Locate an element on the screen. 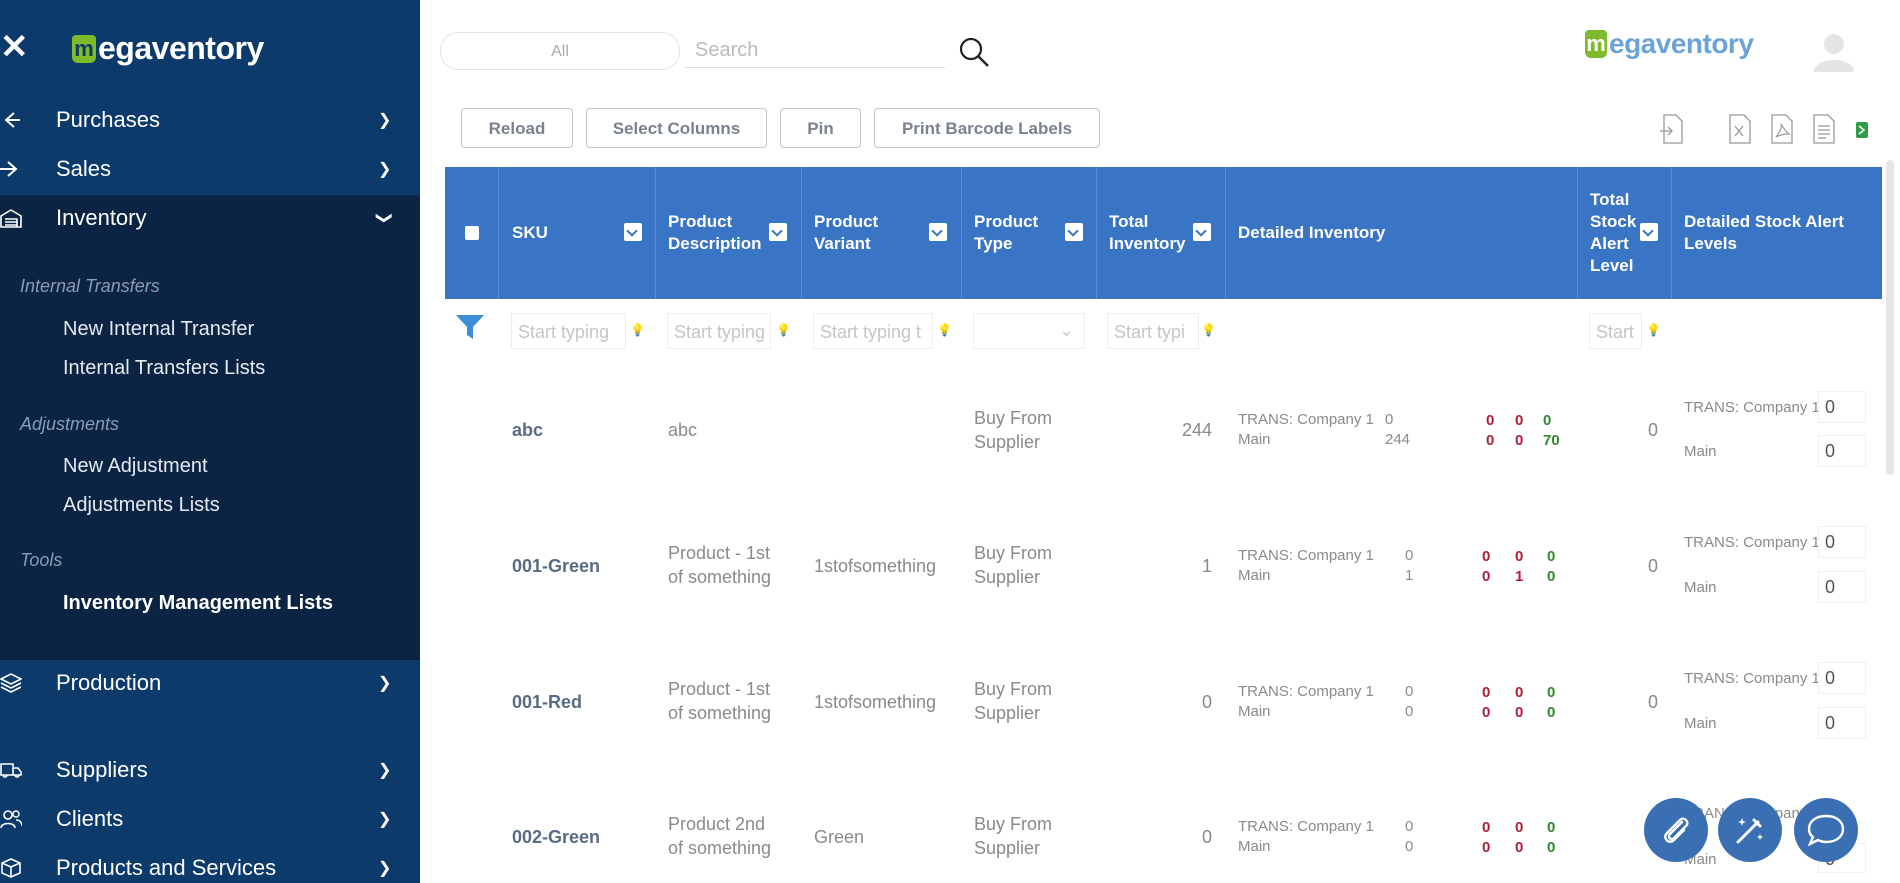 The width and height of the screenshot is (1900, 883). select-columns-button: Select Columns is located at coordinates (676, 128).